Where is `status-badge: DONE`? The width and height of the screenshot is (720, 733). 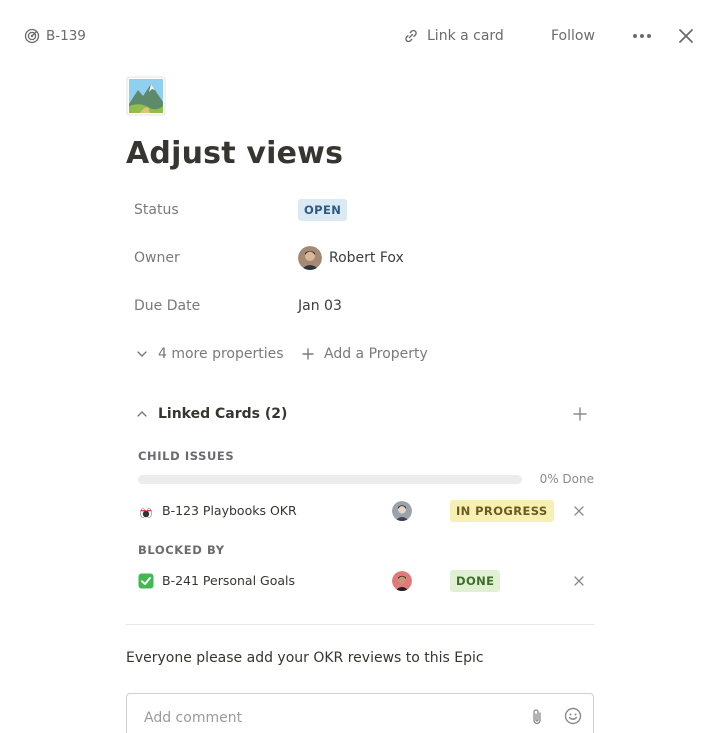
status-badge: DONE is located at coordinates (475, 581).